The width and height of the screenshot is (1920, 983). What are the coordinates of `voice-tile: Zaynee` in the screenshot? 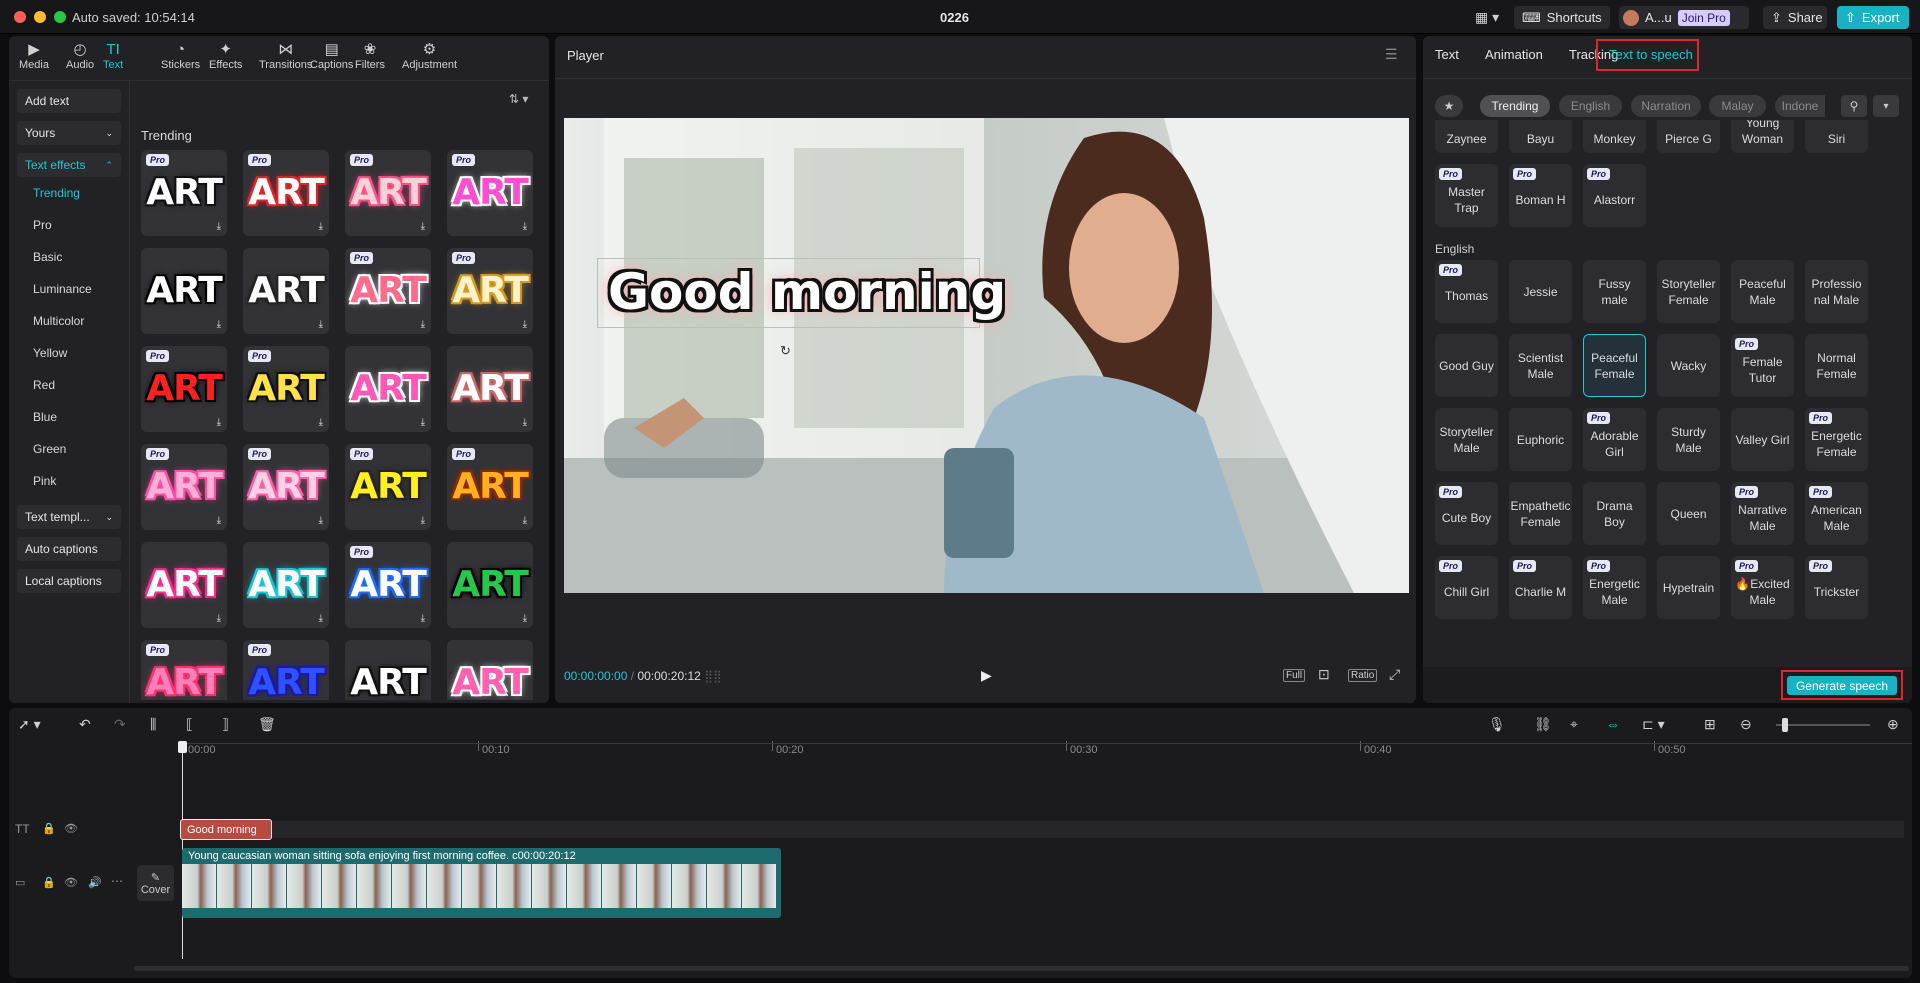 It's located at (1466, 136).